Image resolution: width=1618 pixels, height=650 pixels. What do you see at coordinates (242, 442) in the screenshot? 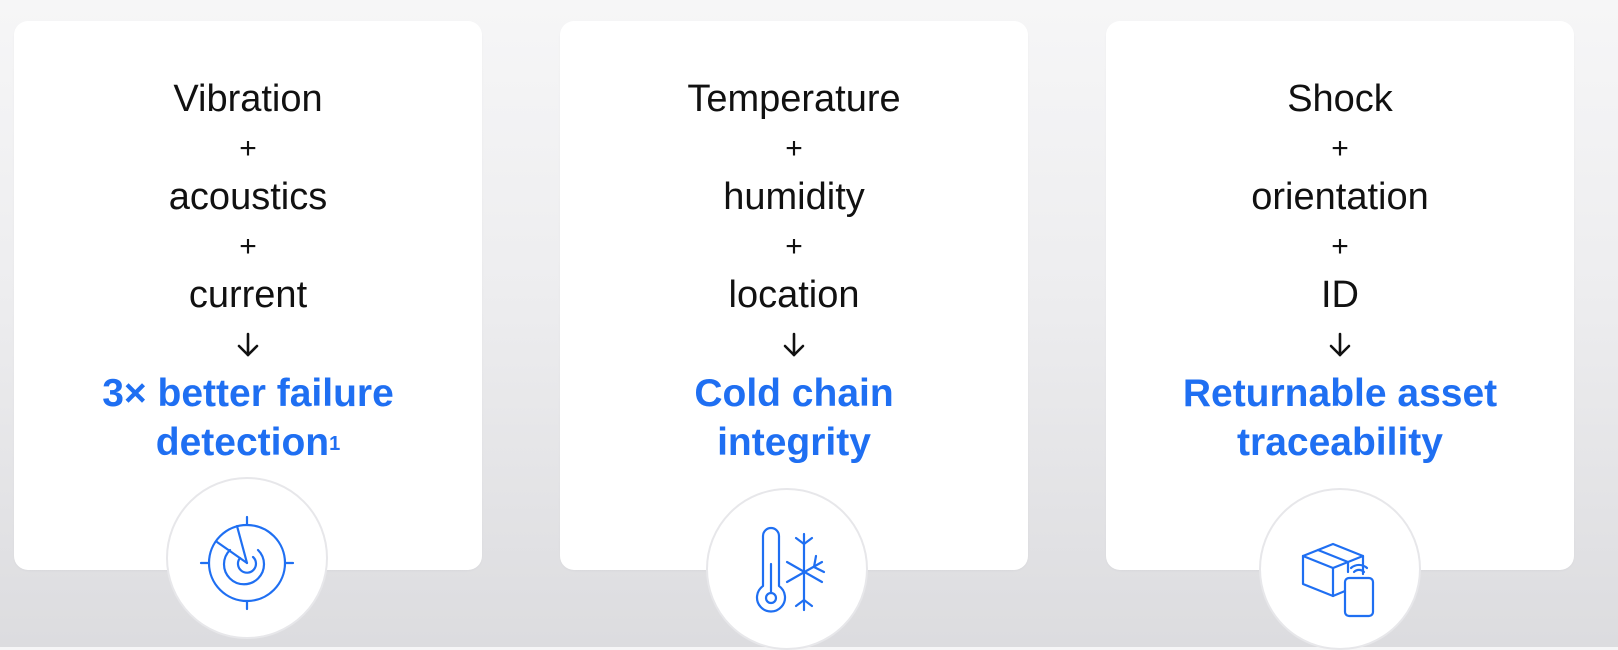
I see `result-line-2: detection` at bounding box center [242, 442].